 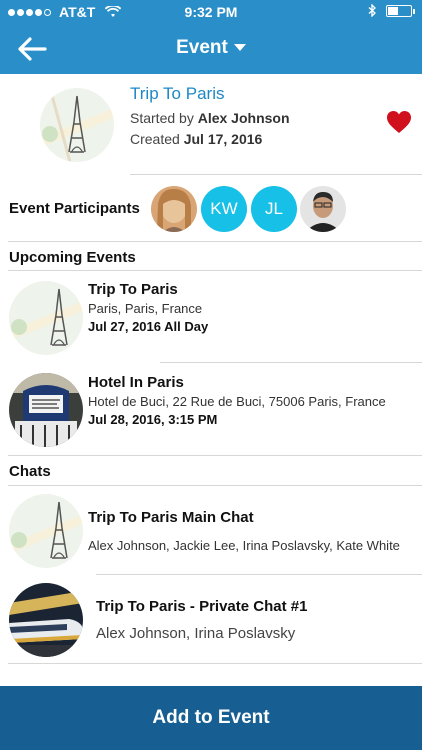 I want to click on clock: 9:32 PM, so click(x=211, y=12).